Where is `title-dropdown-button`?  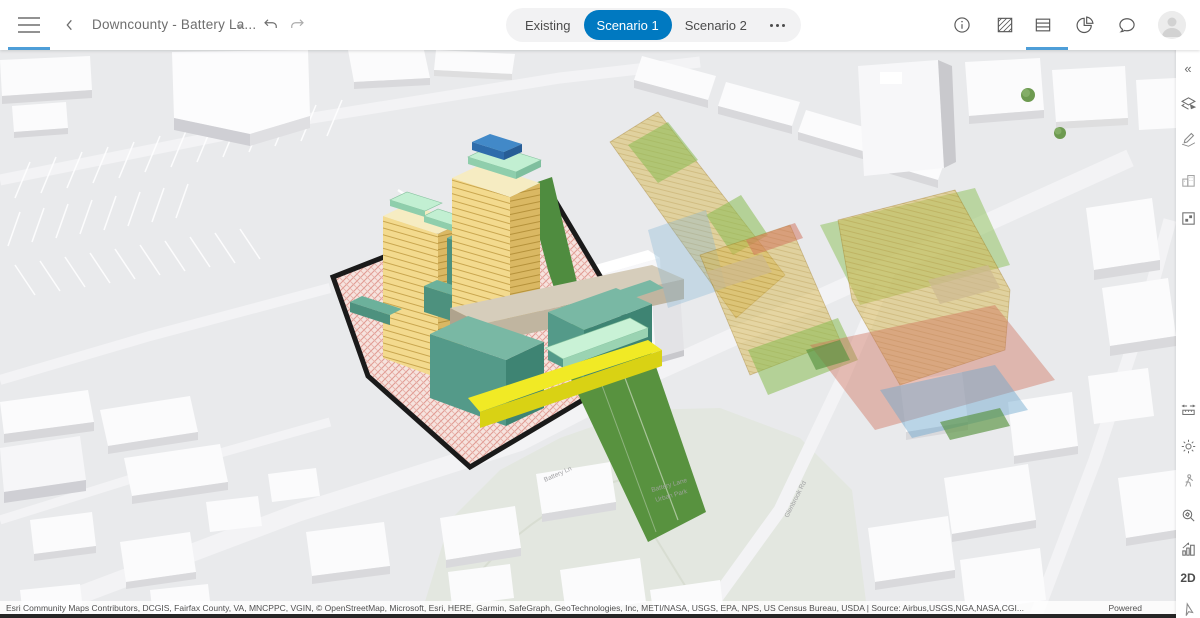
title-dropdown-button is located at coordinates (240, 26).